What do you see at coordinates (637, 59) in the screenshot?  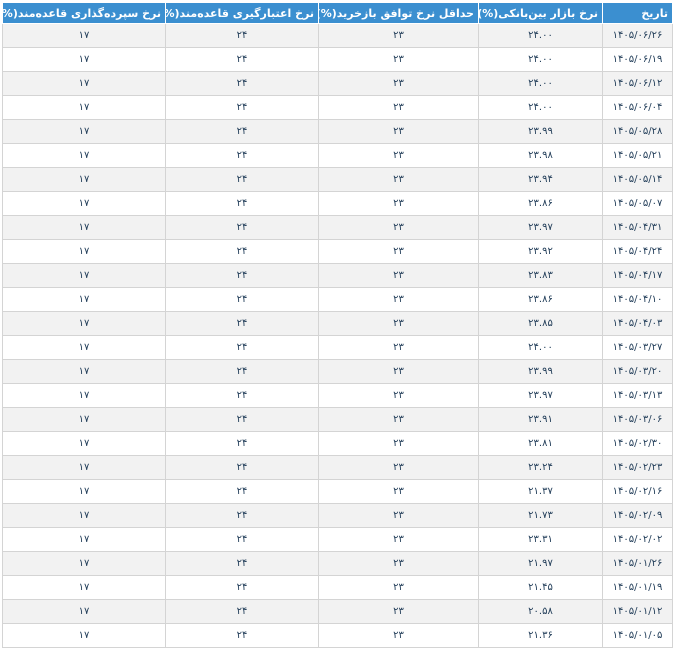 I see `cell-date: ۱۴۰۵/۰۶/۱۹` at bounding box center [637, 59].